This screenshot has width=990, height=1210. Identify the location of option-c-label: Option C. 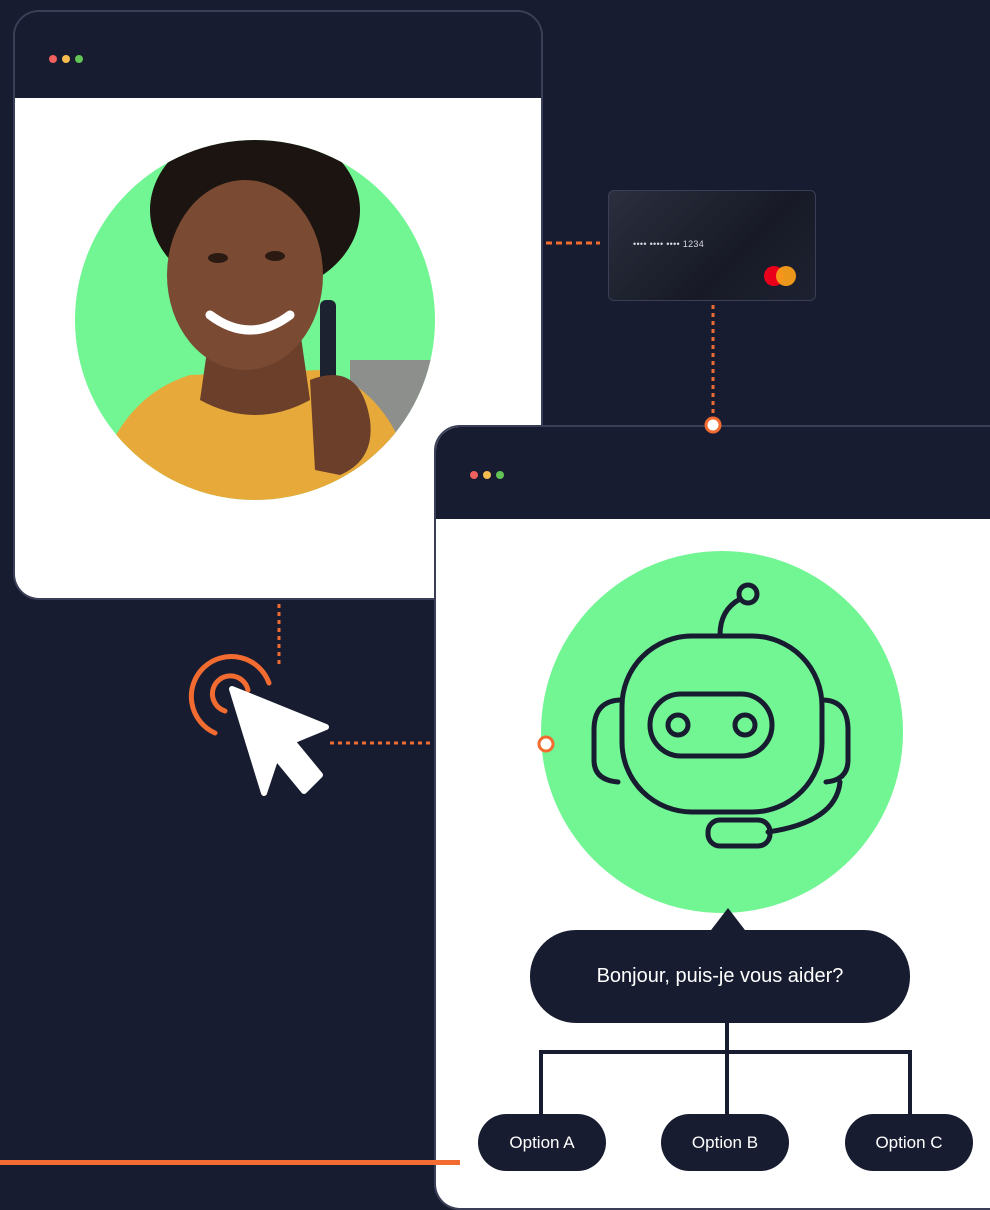
(909, 1142).